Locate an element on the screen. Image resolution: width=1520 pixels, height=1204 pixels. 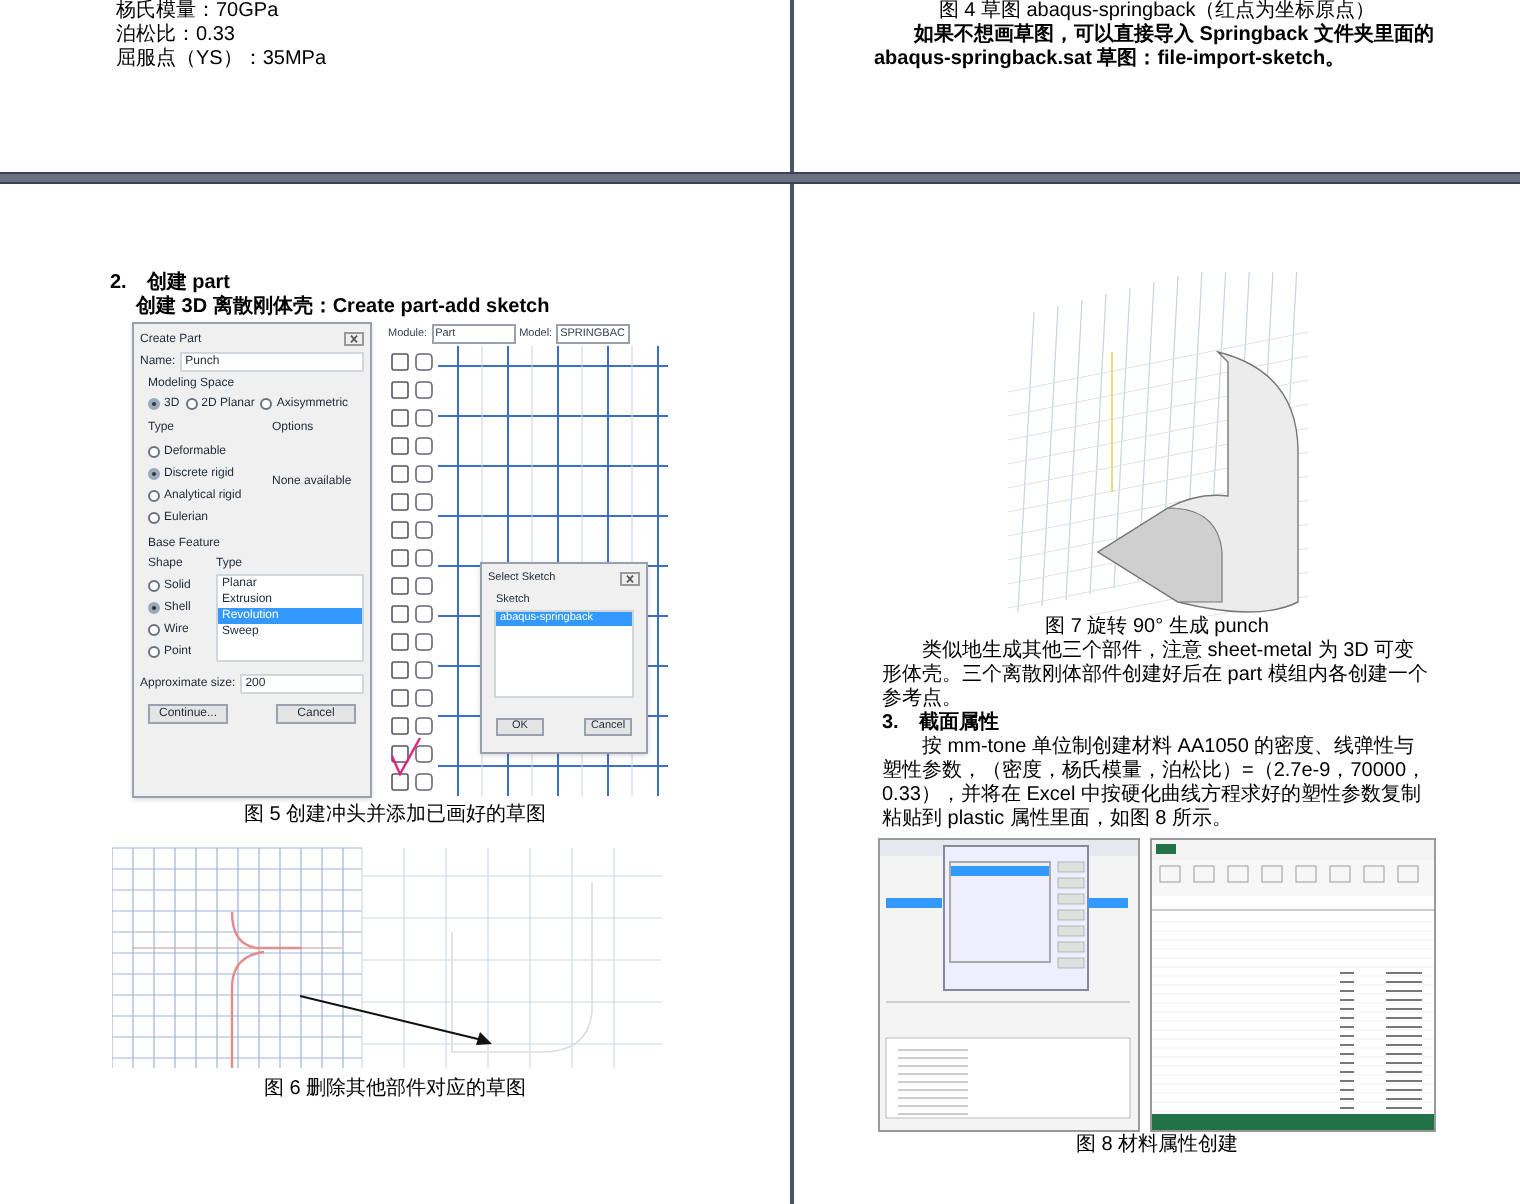
section-heading: 创建 part is located at coordinates (188, 283).